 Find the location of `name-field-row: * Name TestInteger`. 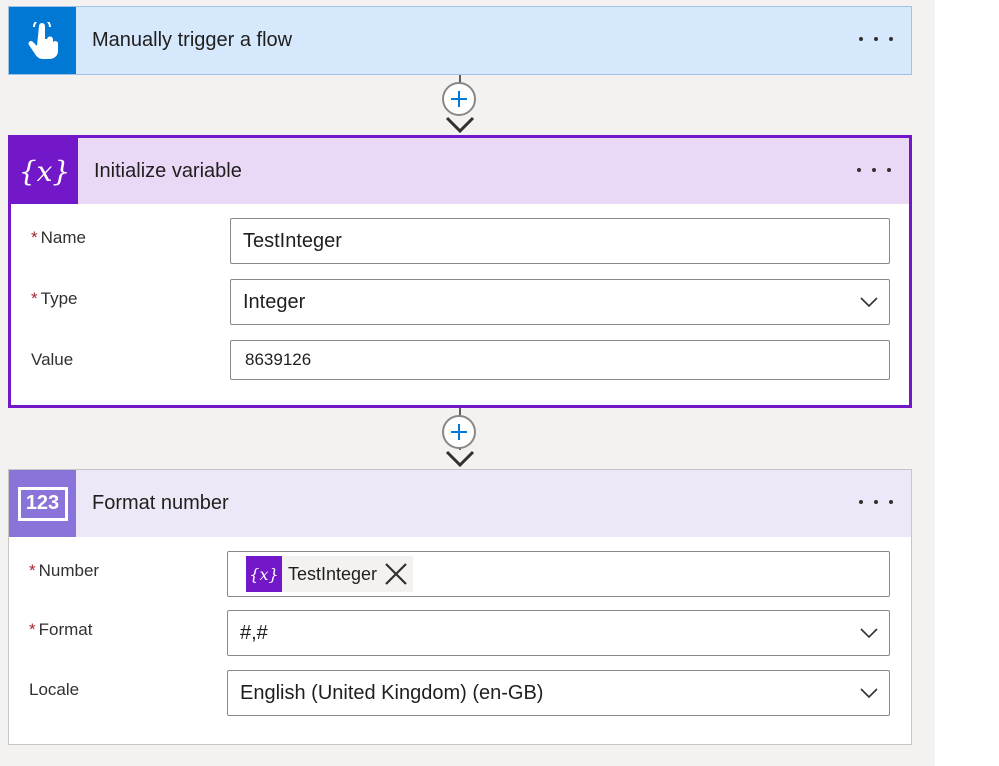

name-field-row: * Name TestInteger is located at coordinates (460, 242).